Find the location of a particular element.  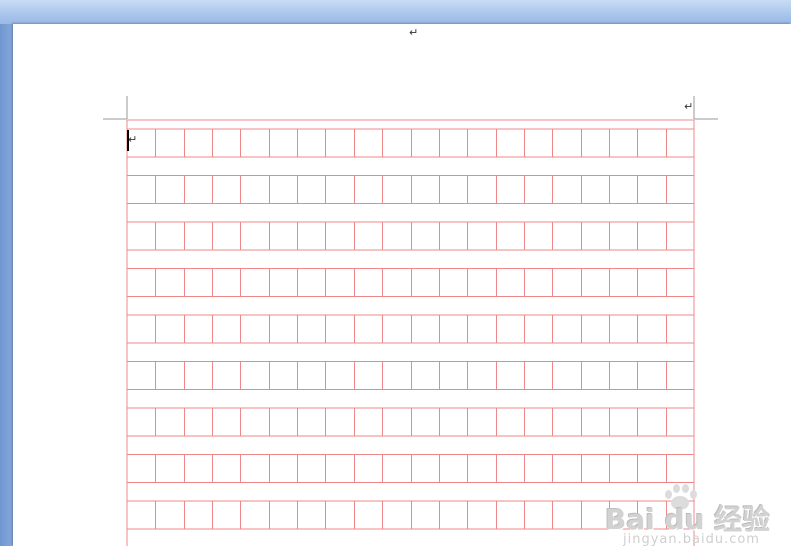

watermark-url: jingyan.baidu.com is located at coordinates (691, 539).